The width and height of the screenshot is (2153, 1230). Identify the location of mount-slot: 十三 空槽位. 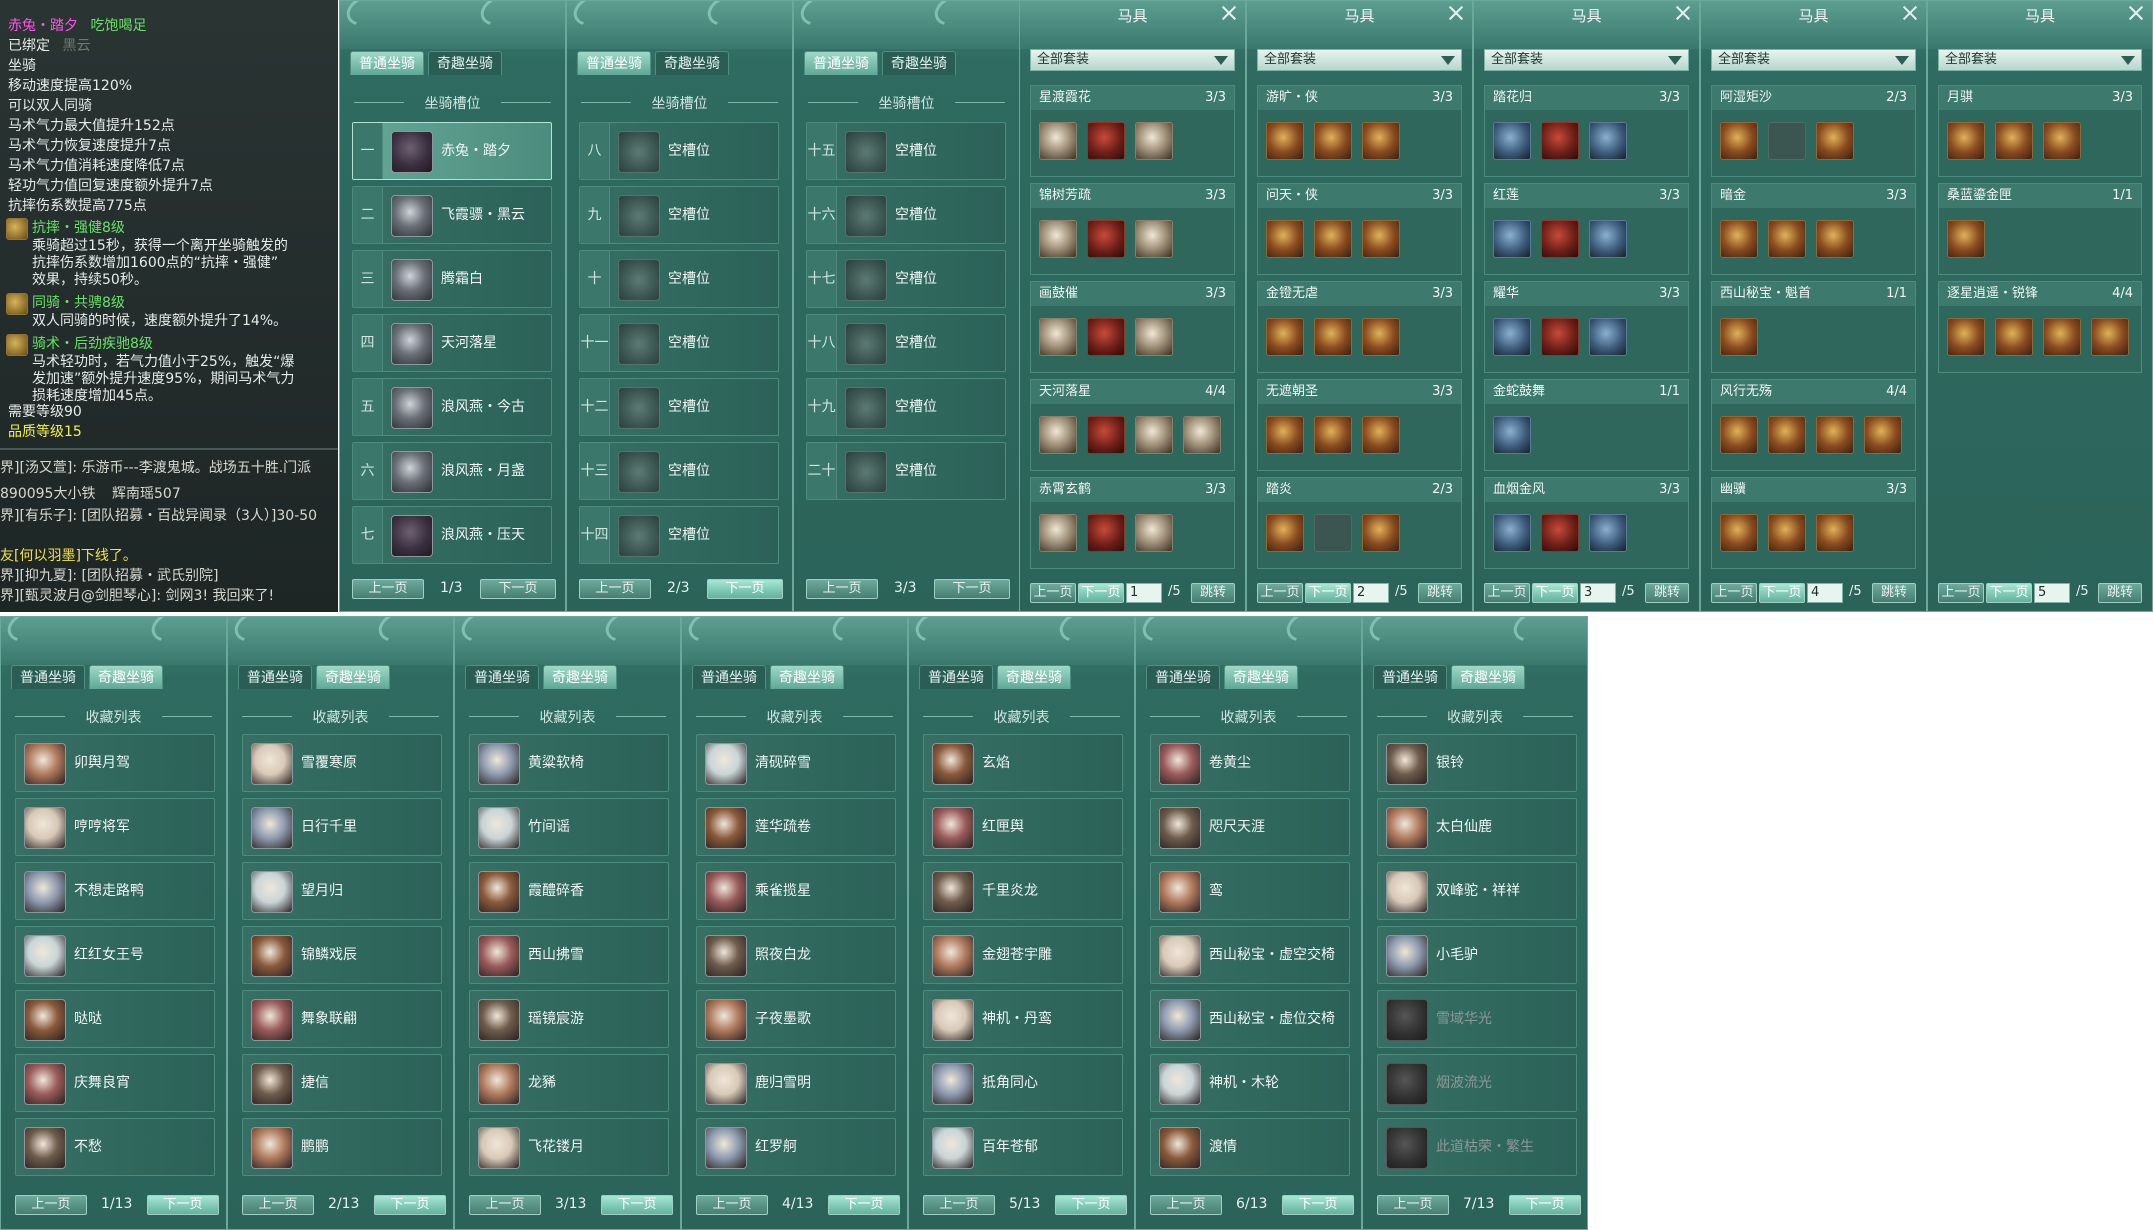
(679, 471).